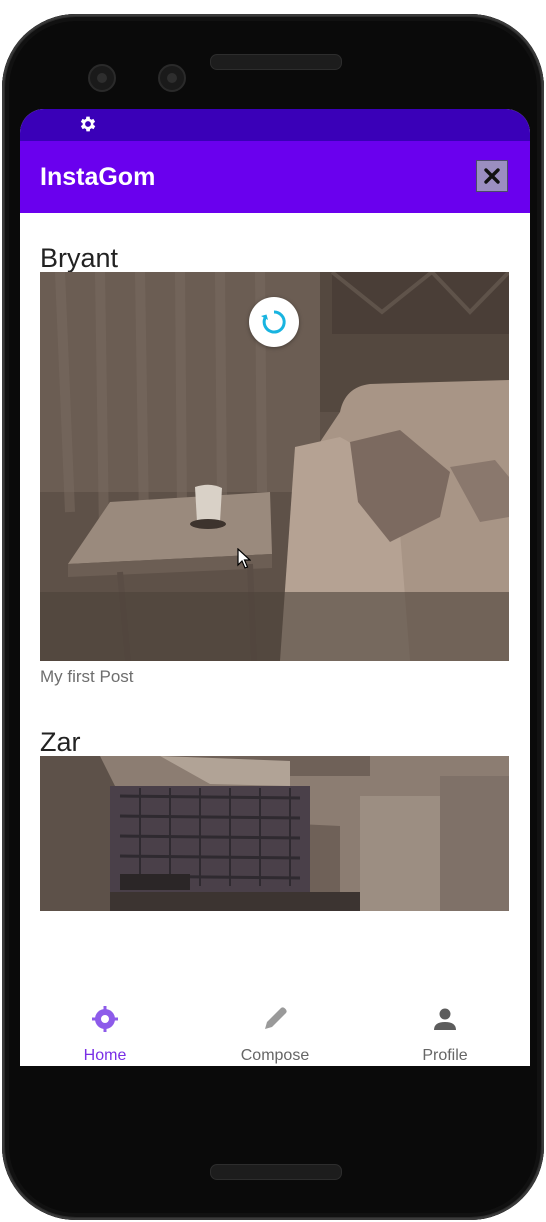 This screenshot has height=1222, width=546. Describe the element at coordinates (276, 1172) in the screenshot. I see `bottom-speaker` at that location.